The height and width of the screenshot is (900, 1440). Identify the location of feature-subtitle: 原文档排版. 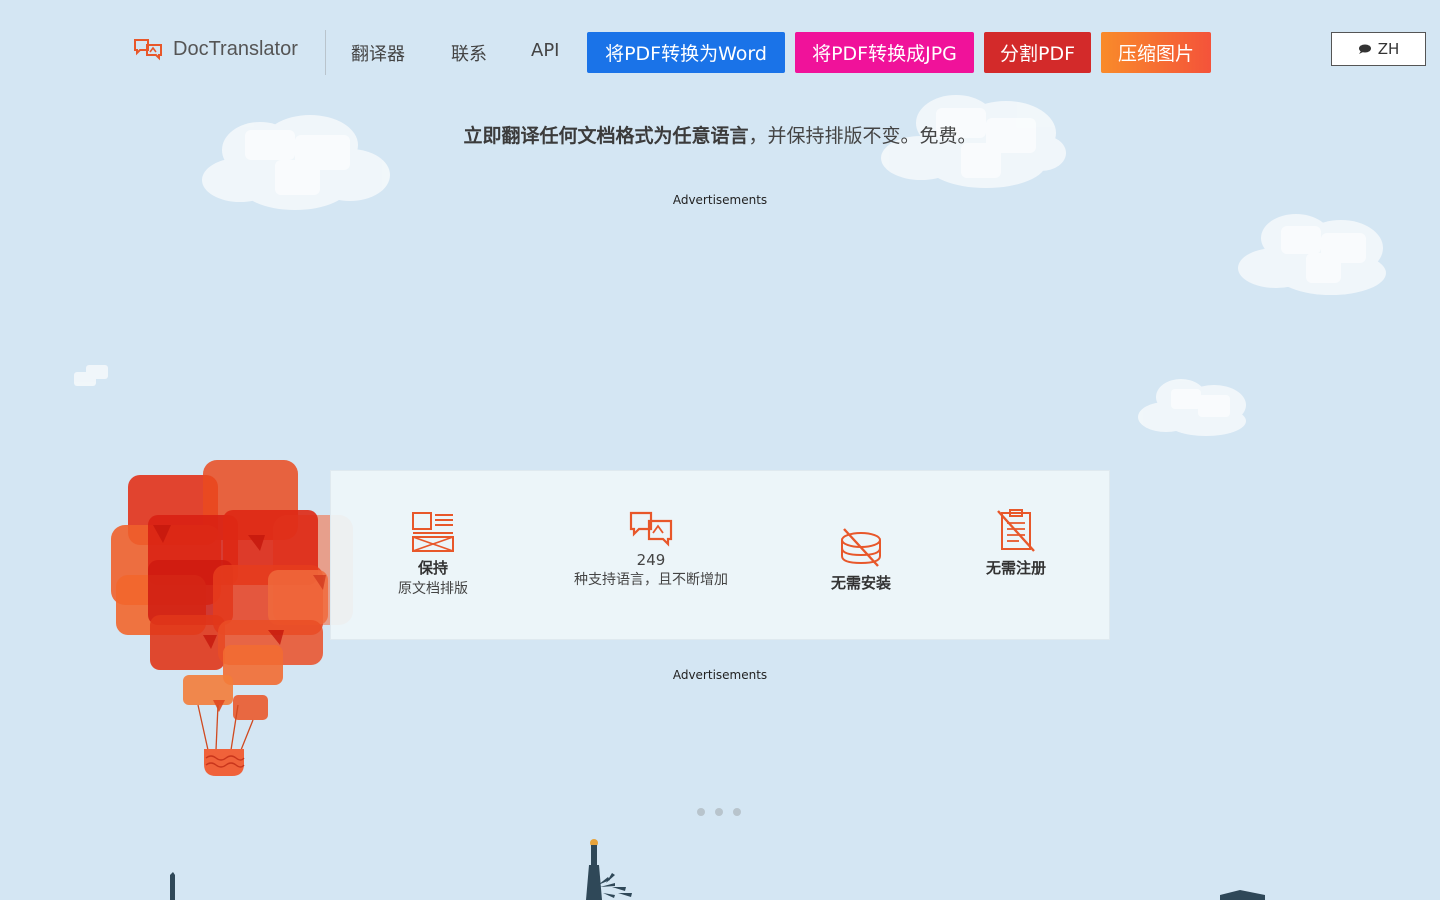
(433, 589).